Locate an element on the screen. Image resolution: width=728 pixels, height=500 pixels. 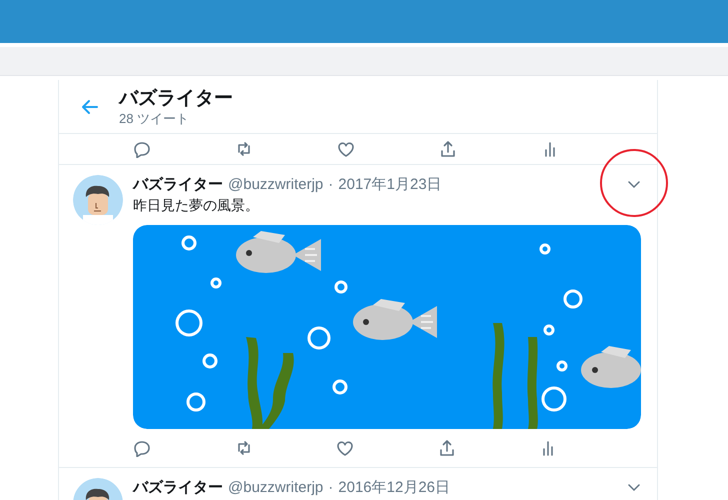
tweet-text: 昨日見た夢の風景。 is located at coordinates (196, 205).